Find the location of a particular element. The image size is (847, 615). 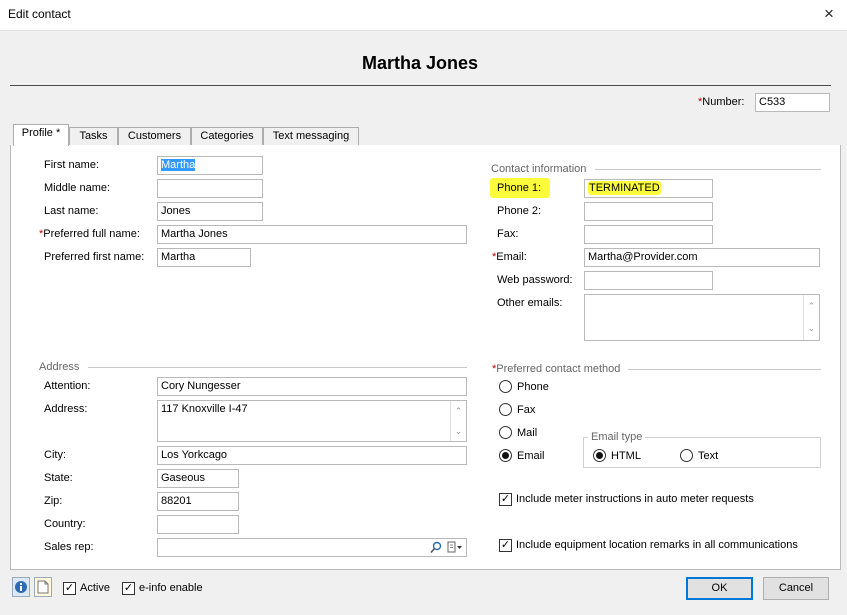

contact-information-group-title: Contact information is located at coordinates (539, 169).